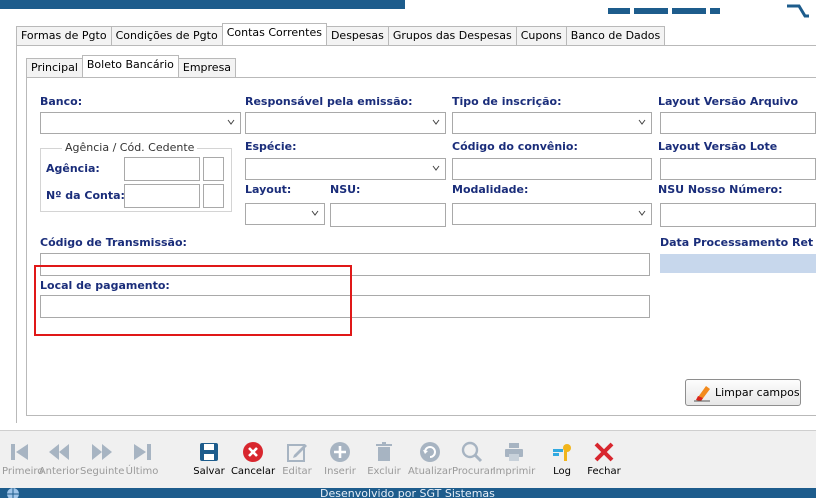  What do you see at coordinates (552, 169) in the screenshot?
I see `codigo-convenio-field` at bounding box center [552, 169].